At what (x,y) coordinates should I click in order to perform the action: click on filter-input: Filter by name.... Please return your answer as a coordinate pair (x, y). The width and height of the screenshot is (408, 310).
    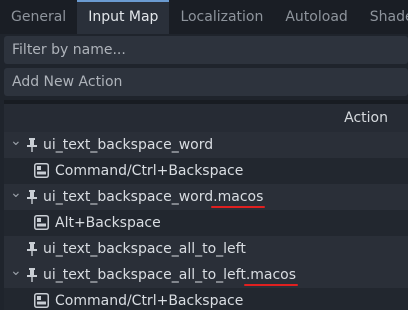
    Looking at the image, I should click on (206, 50).